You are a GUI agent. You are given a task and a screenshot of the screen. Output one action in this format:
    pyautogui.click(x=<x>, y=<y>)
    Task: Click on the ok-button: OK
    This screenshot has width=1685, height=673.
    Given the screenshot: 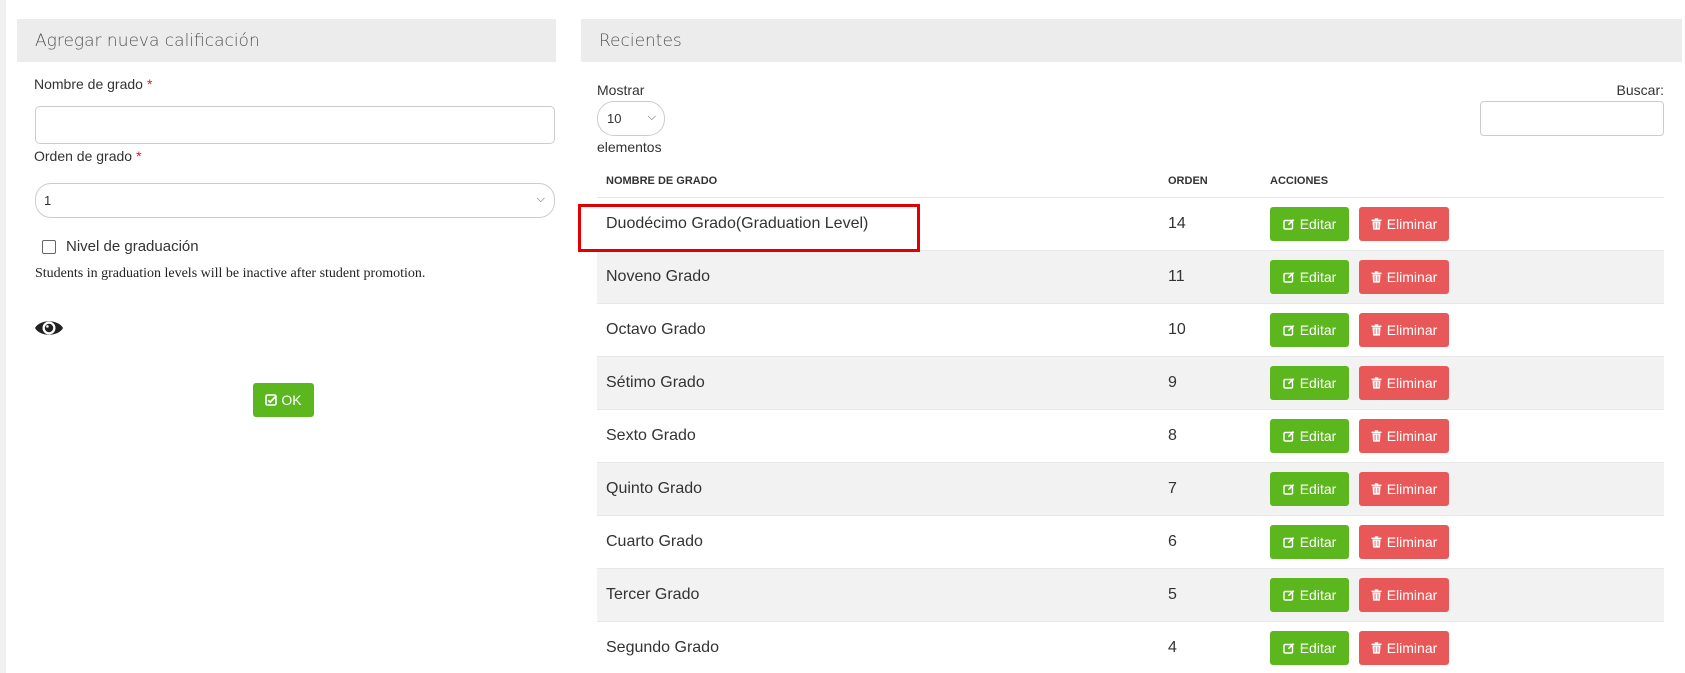 What is the action you would take?
    pyautogui.click(x=283, y=400)
    